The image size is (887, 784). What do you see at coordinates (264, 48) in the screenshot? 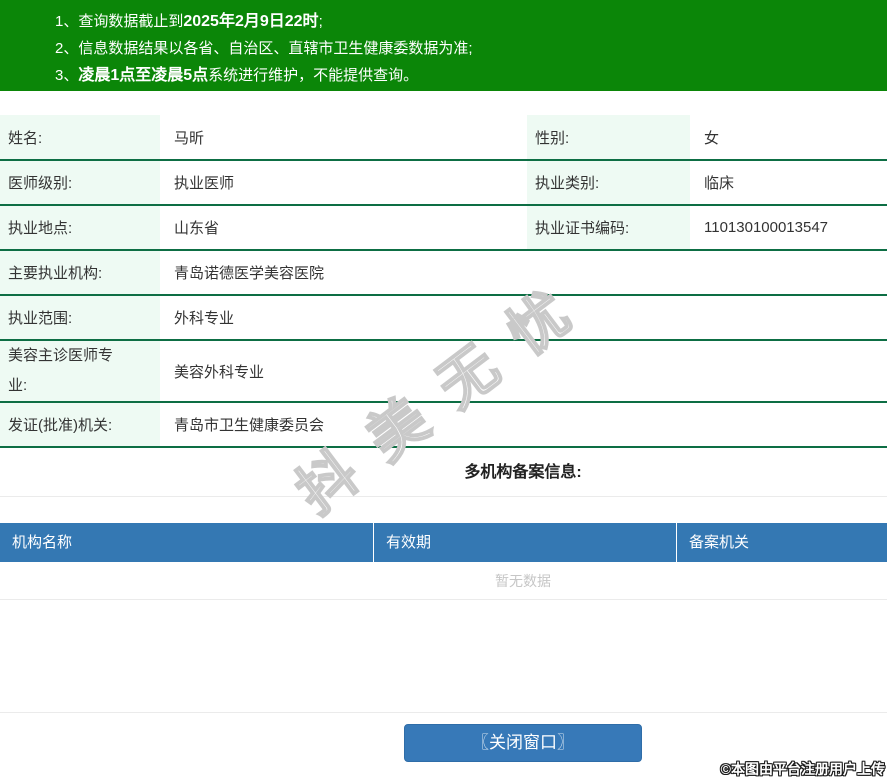
I see `notice-line-2: 2、信息数据结果以各省、自治区、直辖市卫生健康委数据为准;` at bounding box center [264, 48].